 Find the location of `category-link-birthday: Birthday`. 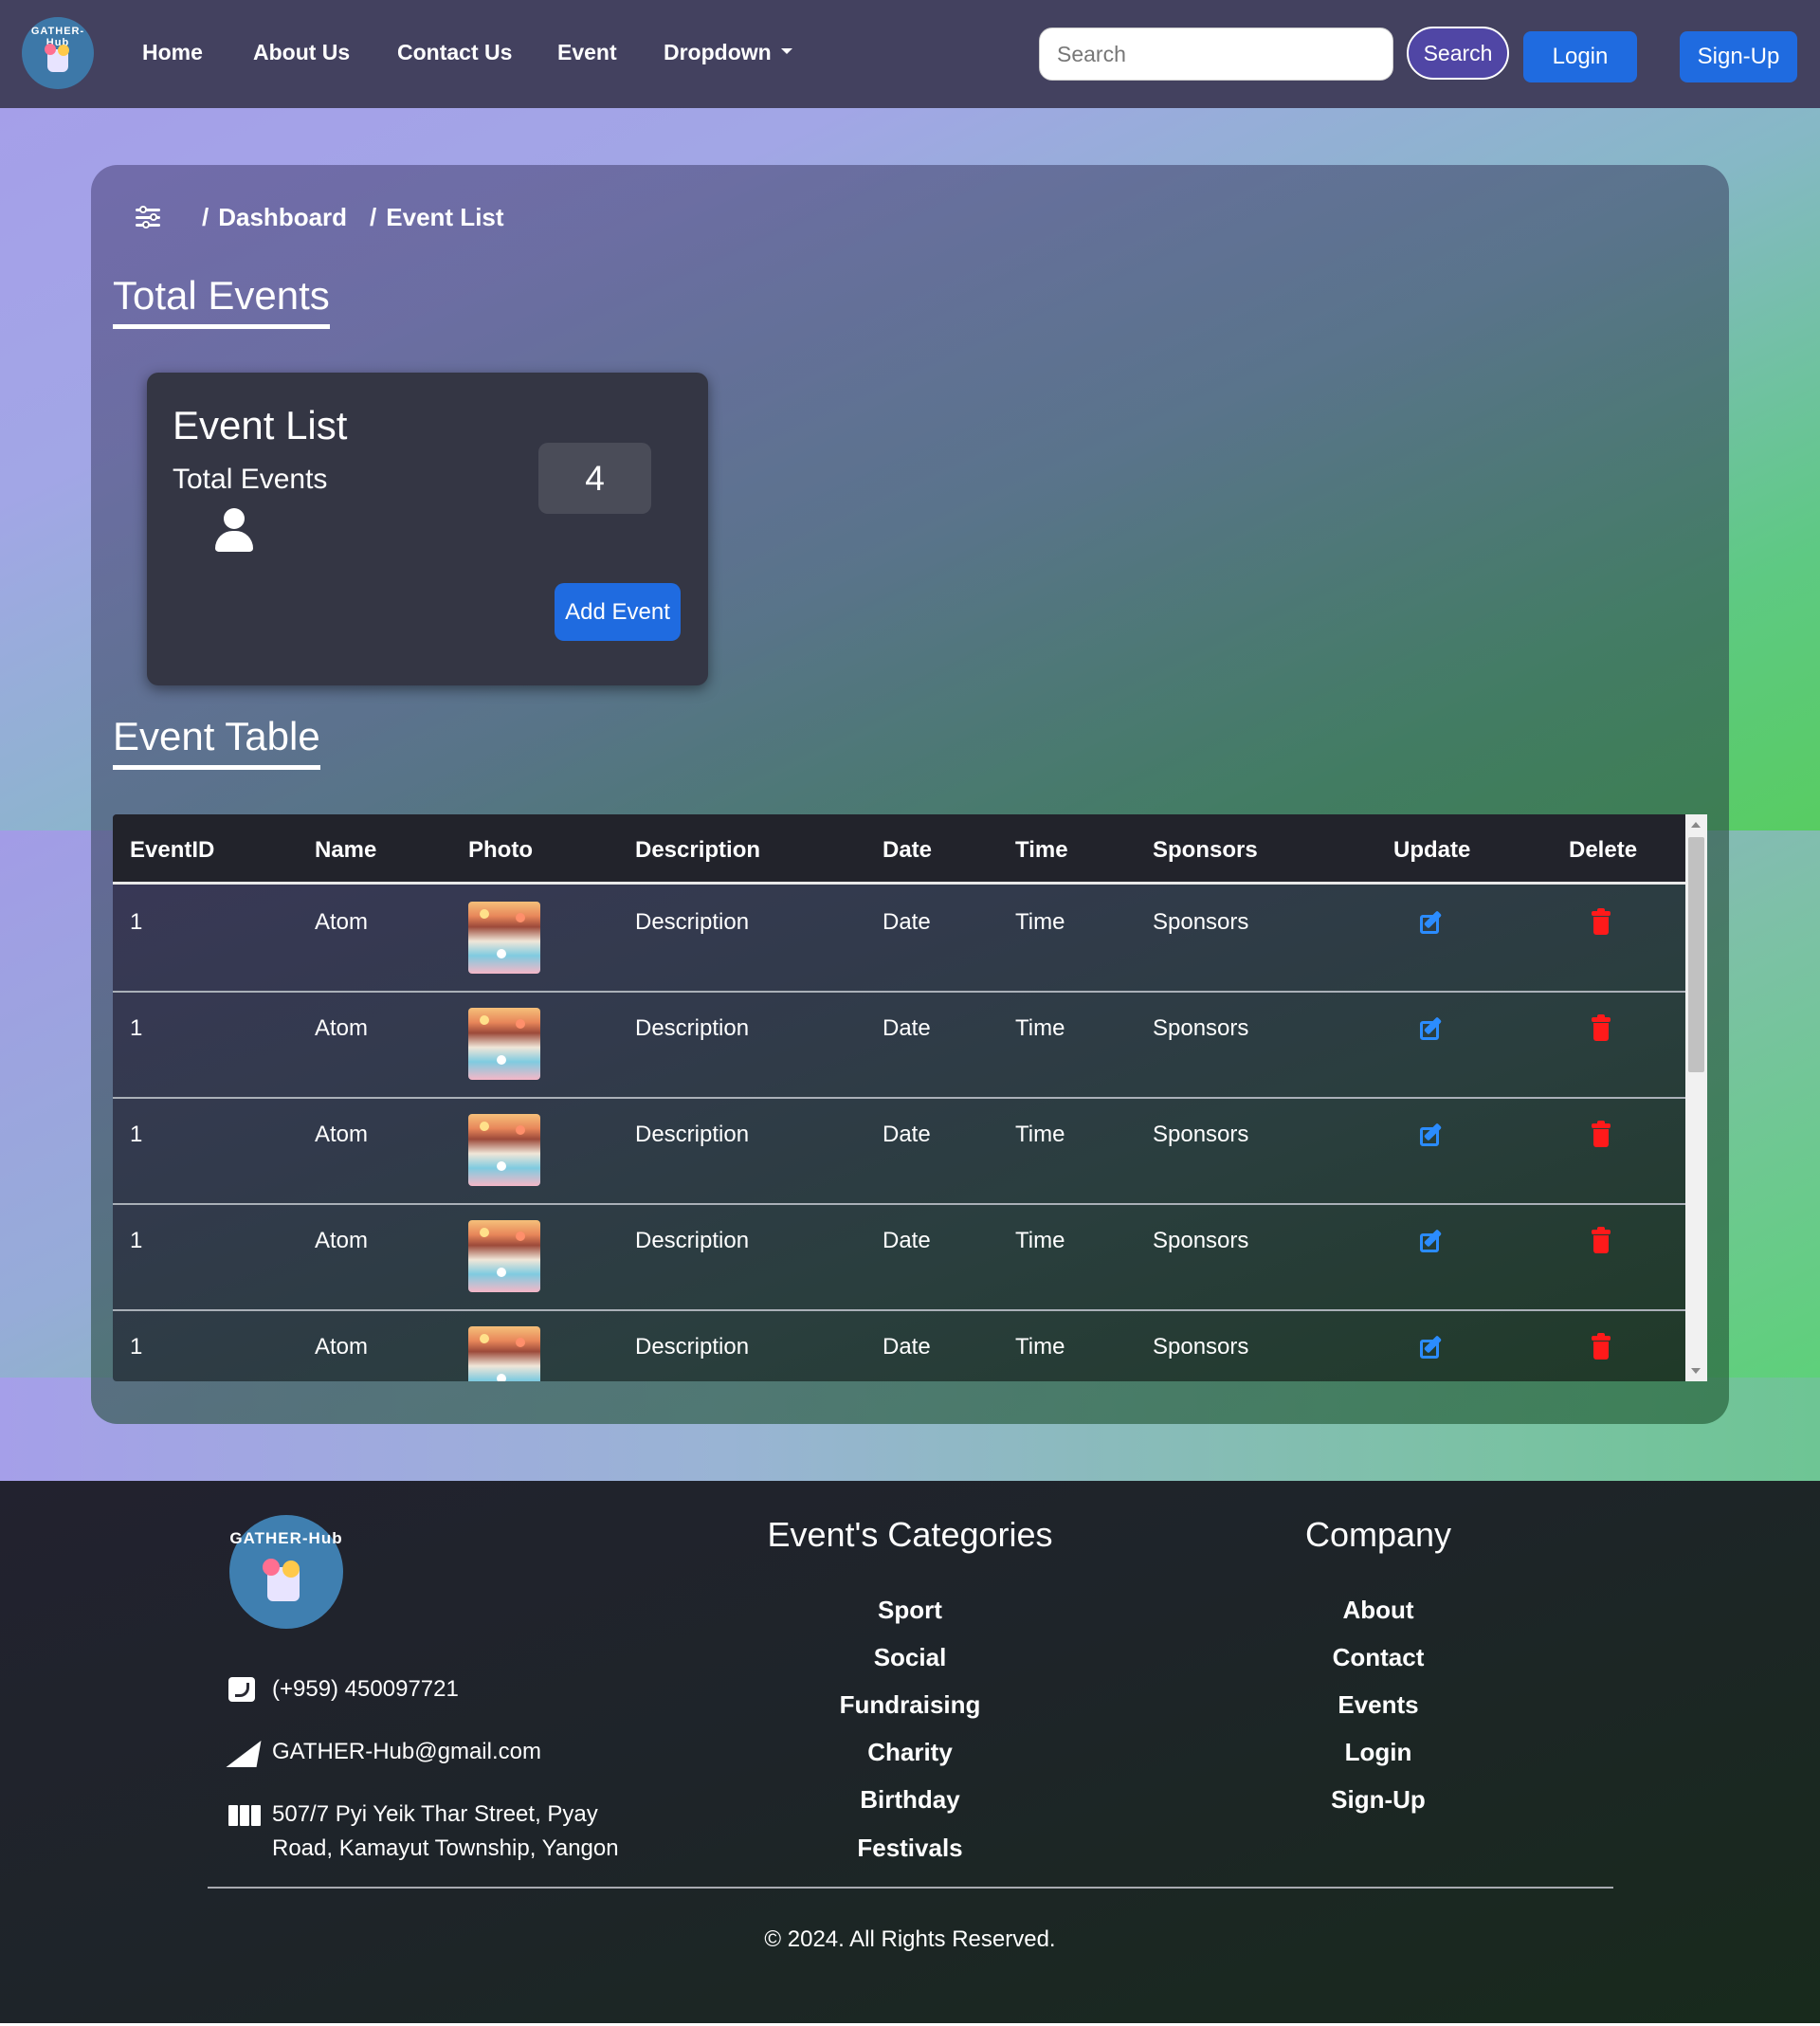

category-link-birthday: Birthday is located at coordinates (909, 1800).